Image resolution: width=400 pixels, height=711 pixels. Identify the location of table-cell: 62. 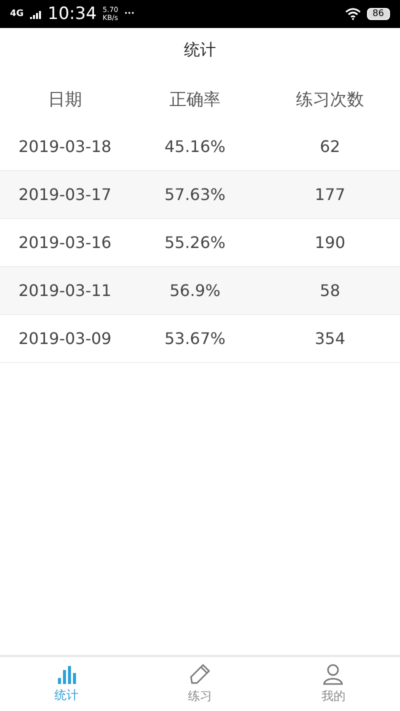
(330, 146).